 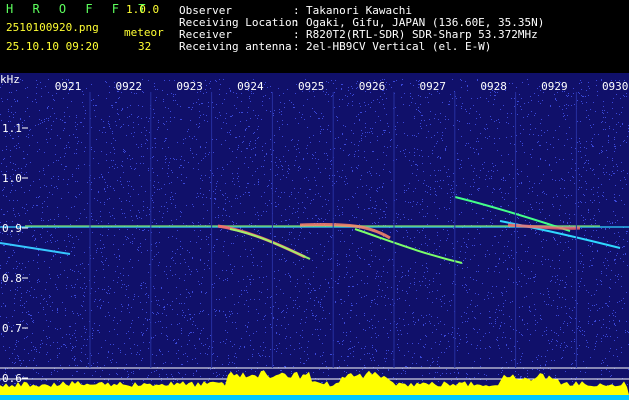 What do you see at coordinates (12, 128) in the screenshot?
I see `freq-tick-label: 1.1` at bounding box center [12, 128].